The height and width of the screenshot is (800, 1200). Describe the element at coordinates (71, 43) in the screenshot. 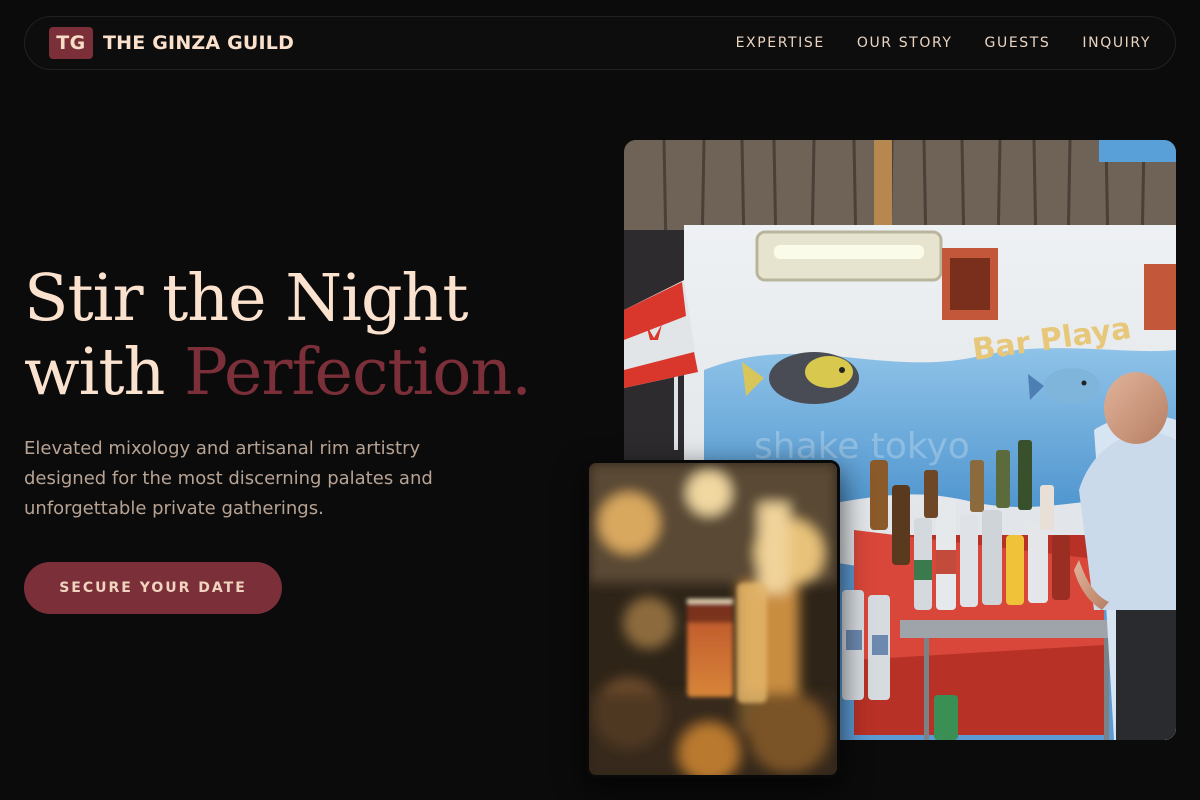

I see `brand-logo: TG` at that location.